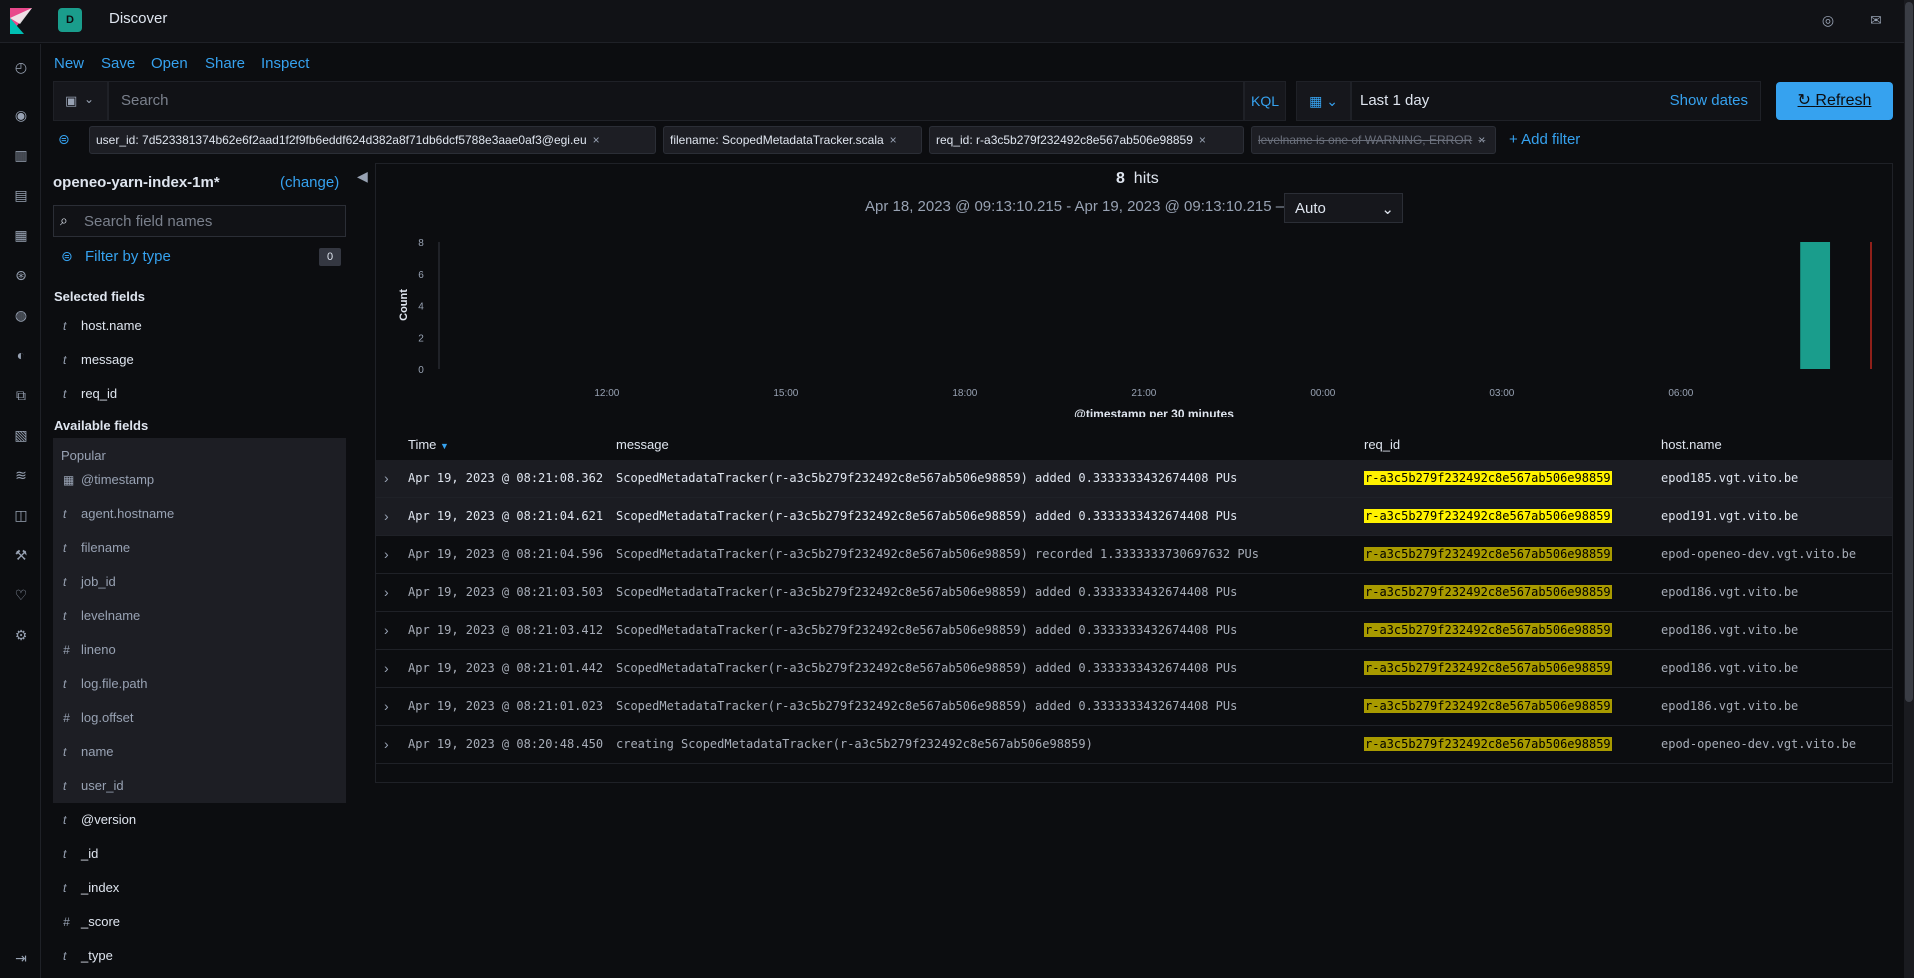 The image size is (1914, 978). Describe the element at coordinates (1544, 139) in the screenshot. I see `add-filter-button: + Add filter` at that location.